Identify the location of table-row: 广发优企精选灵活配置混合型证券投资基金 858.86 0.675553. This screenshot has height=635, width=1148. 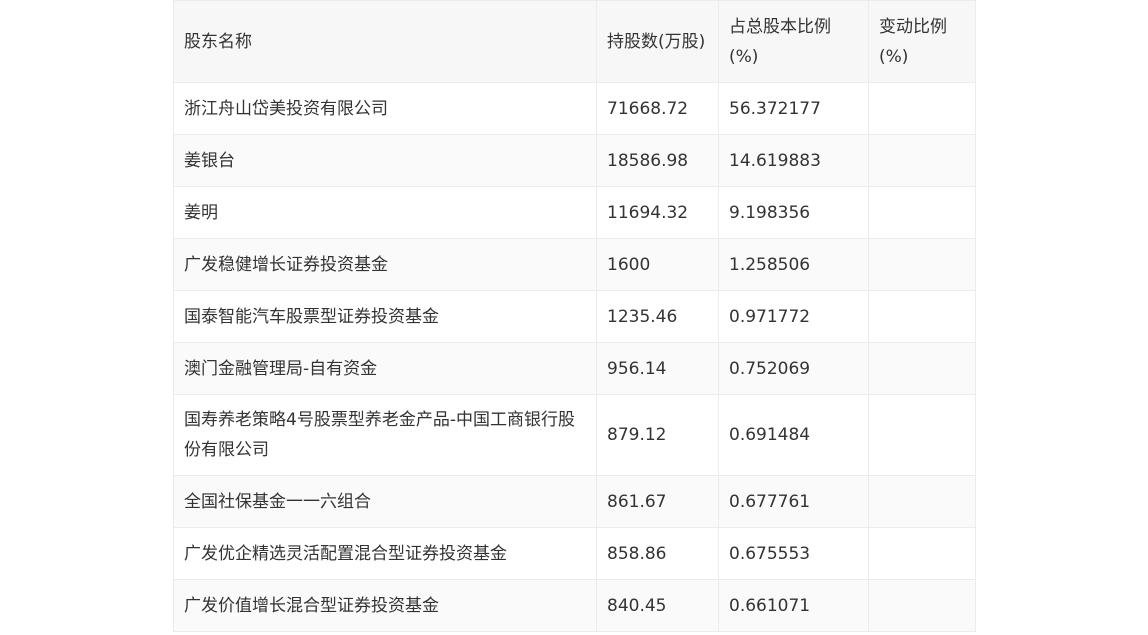
(574, 553).